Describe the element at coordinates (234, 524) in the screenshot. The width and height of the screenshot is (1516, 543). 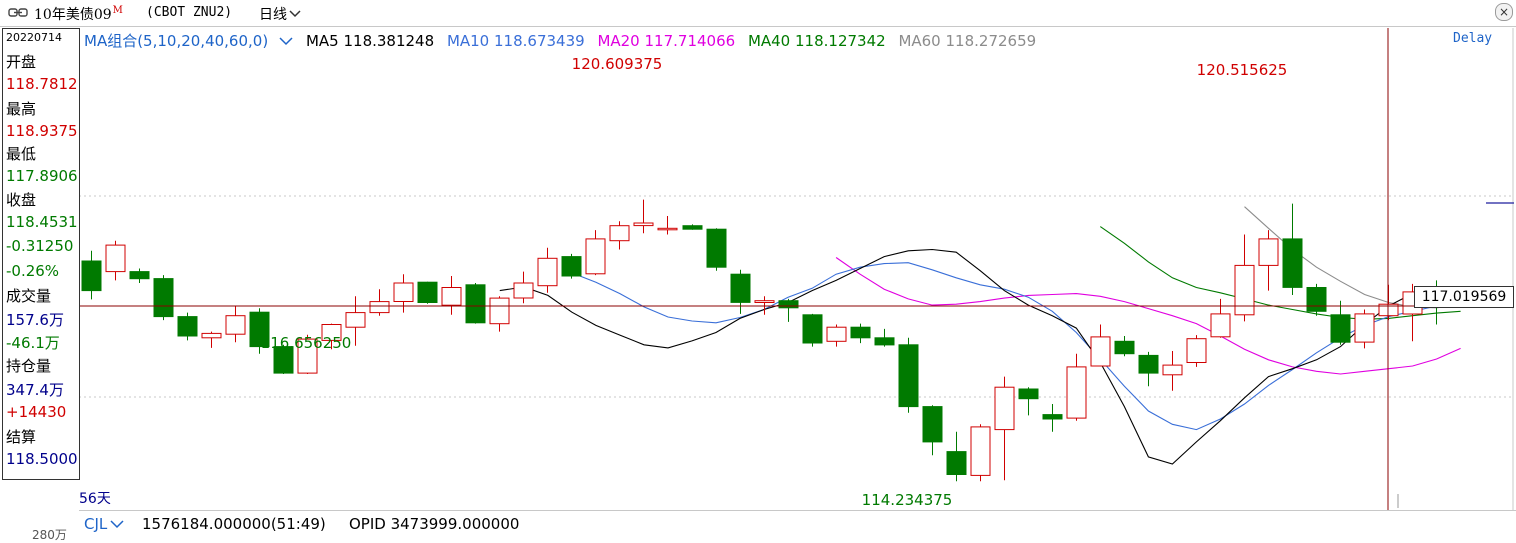
I see `volume-readout: 1576184.000000(51:49)` at that location.